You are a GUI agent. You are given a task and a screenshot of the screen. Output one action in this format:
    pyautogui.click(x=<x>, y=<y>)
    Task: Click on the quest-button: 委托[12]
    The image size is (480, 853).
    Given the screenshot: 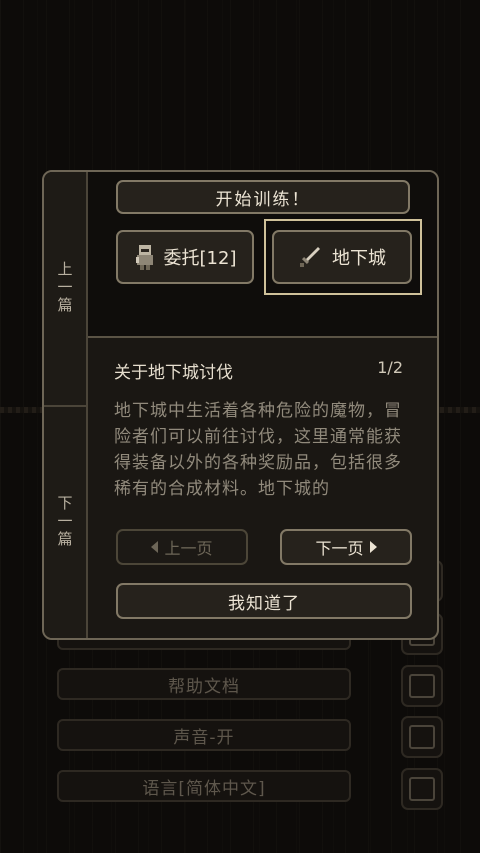 What is the action you would take?
    pyautogui.click(x=185, y=257)
    